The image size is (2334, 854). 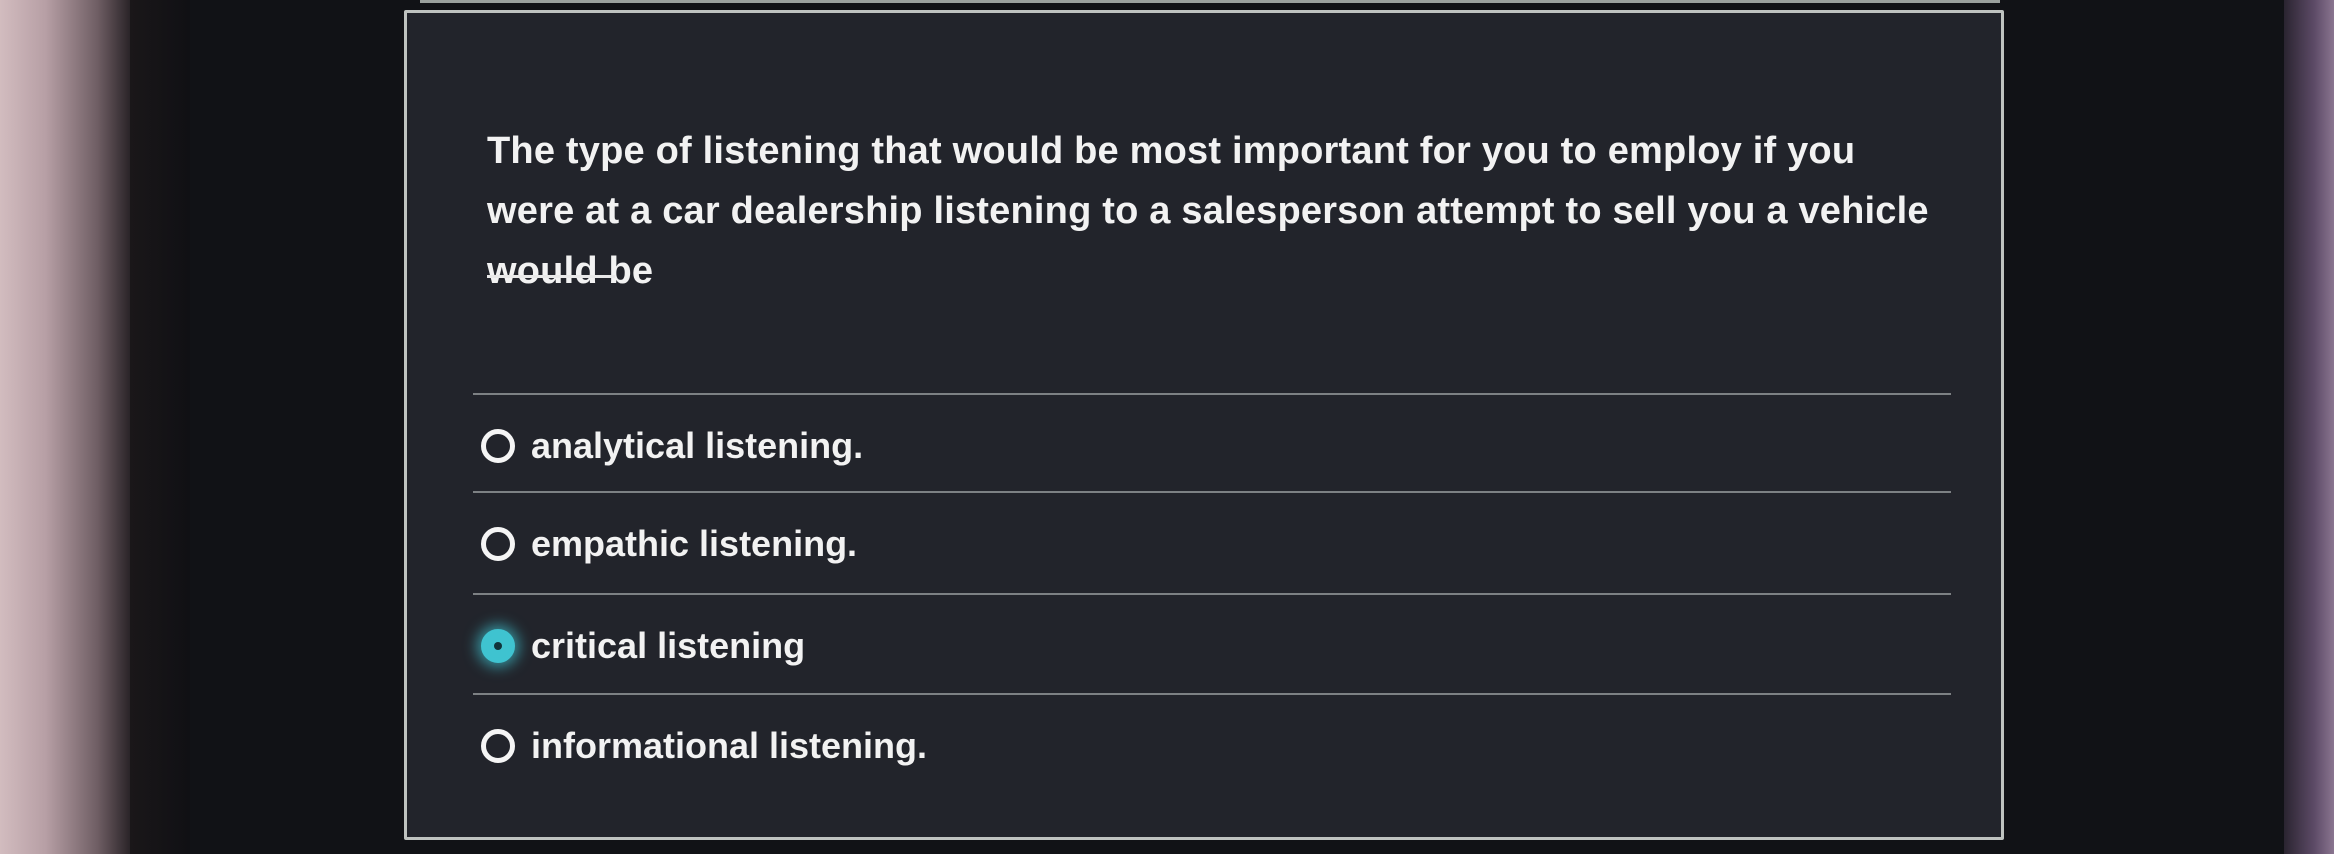 I want to click on option-label: informational listening., so click(x=729, y=745).